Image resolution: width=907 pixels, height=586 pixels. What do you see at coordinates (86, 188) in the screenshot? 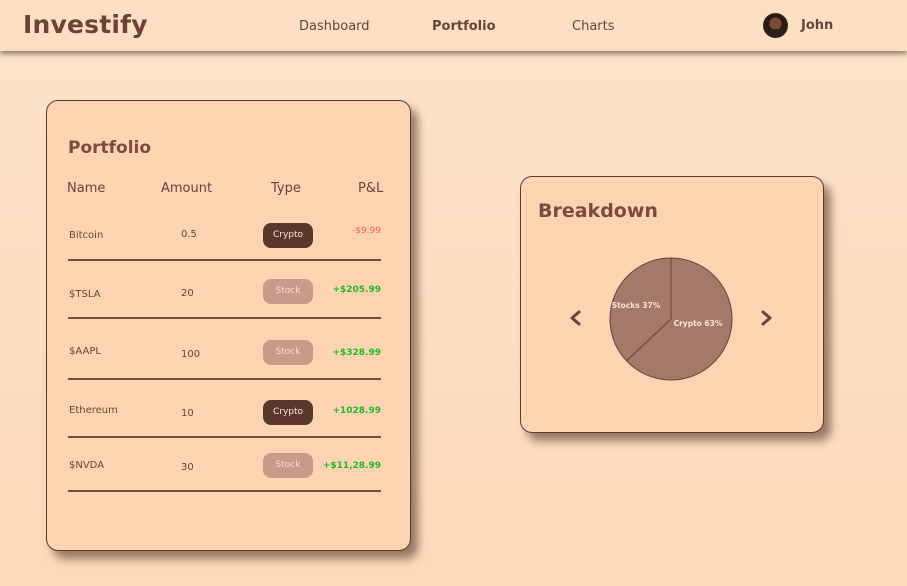
I see `column-header-name: Name` at bounding box center [86, 188].